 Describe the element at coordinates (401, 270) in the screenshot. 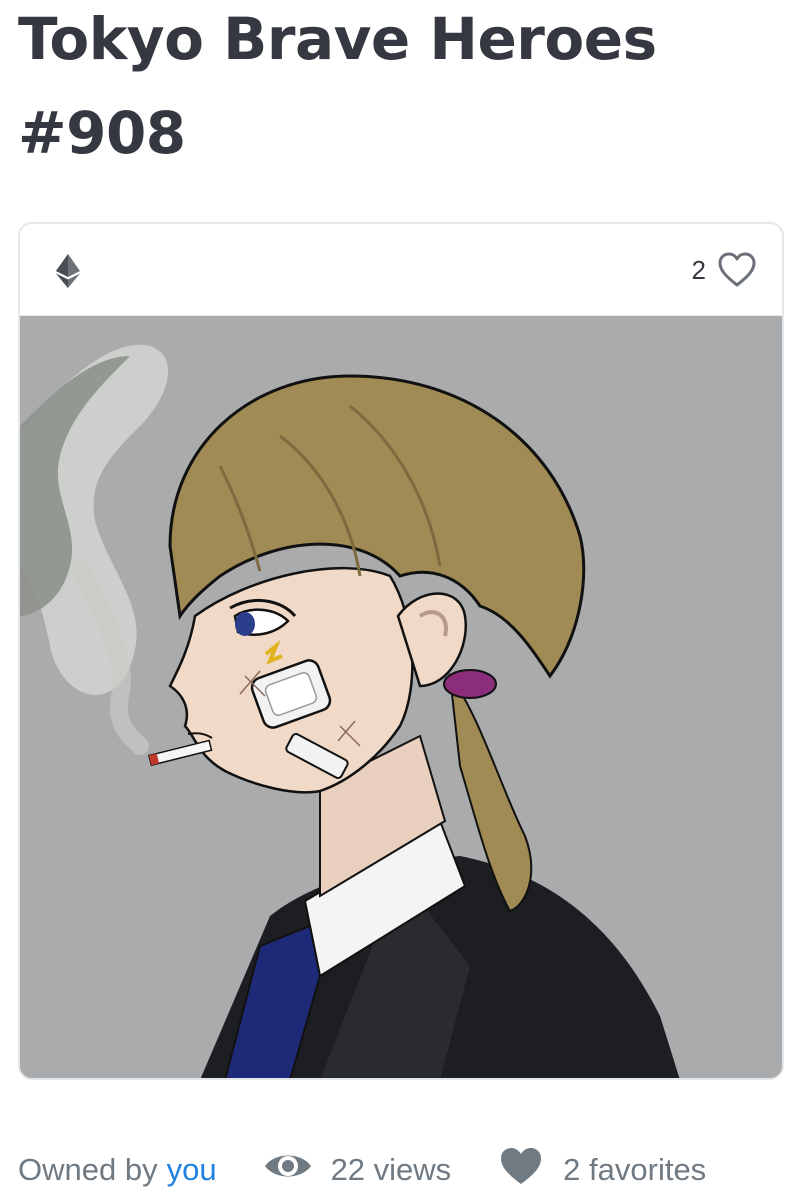

I see `card-header: 2` at that location.